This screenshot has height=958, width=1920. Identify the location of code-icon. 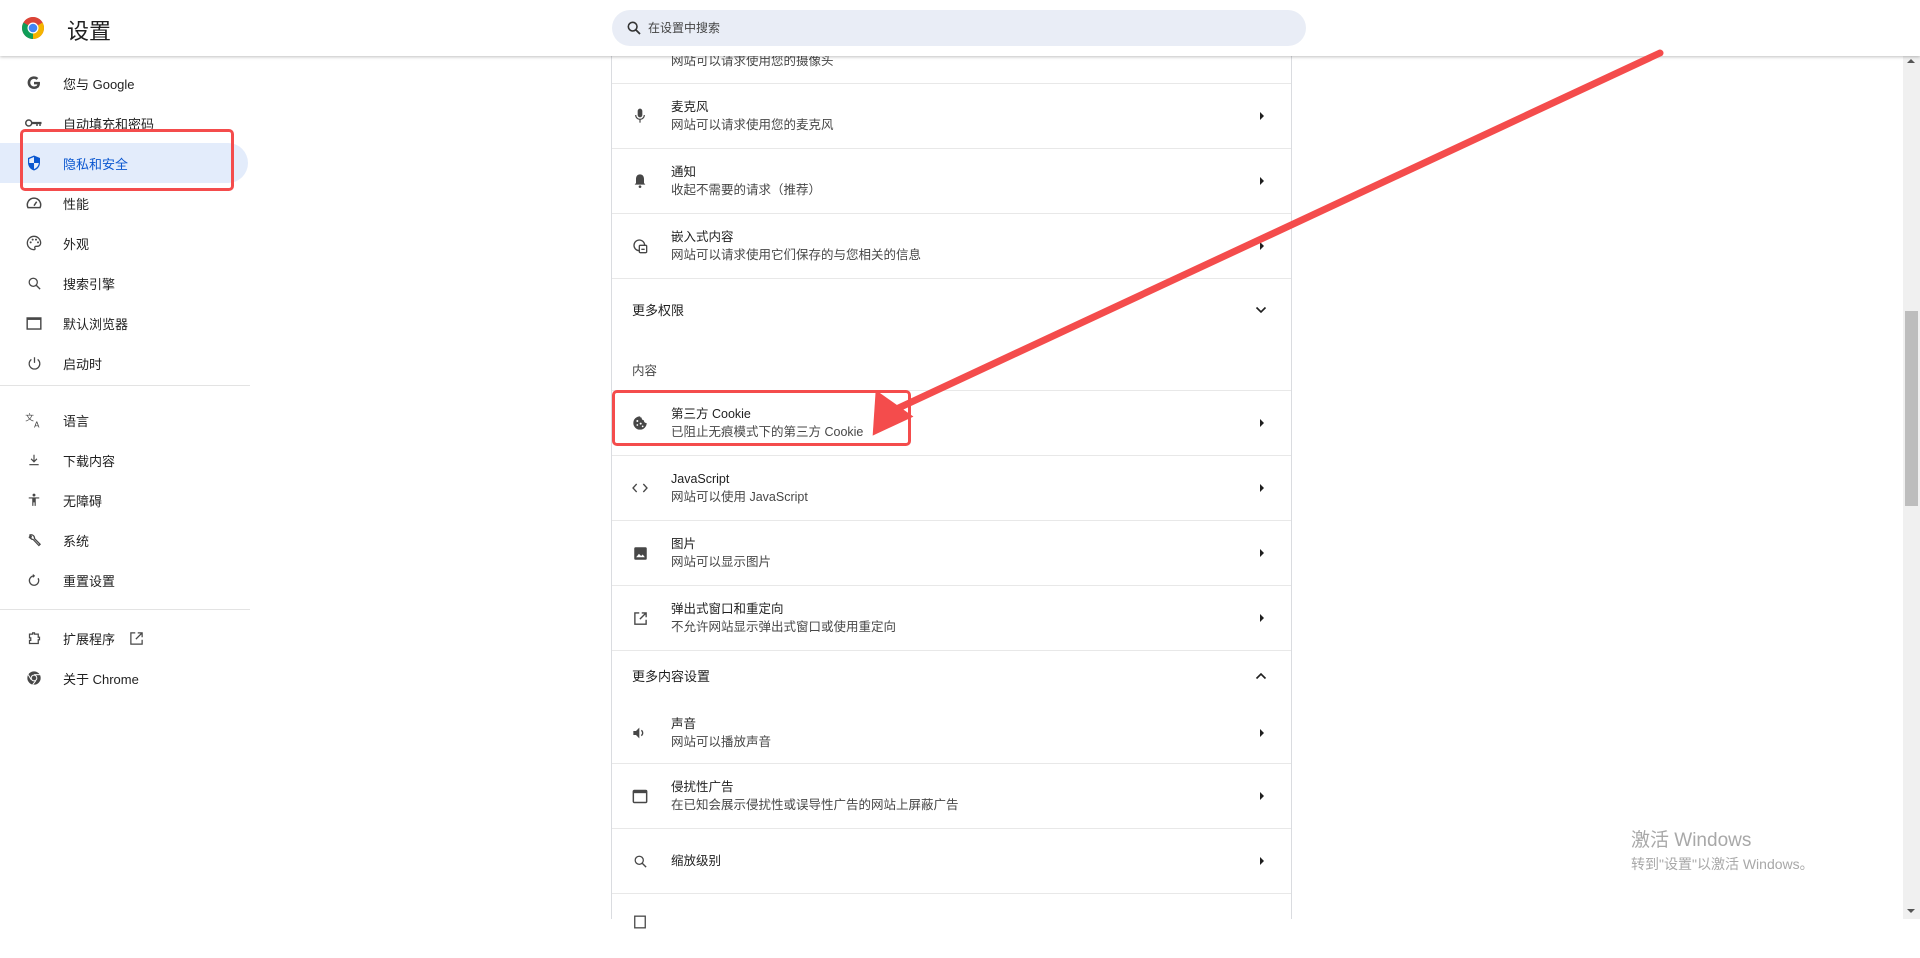
(640, 488).